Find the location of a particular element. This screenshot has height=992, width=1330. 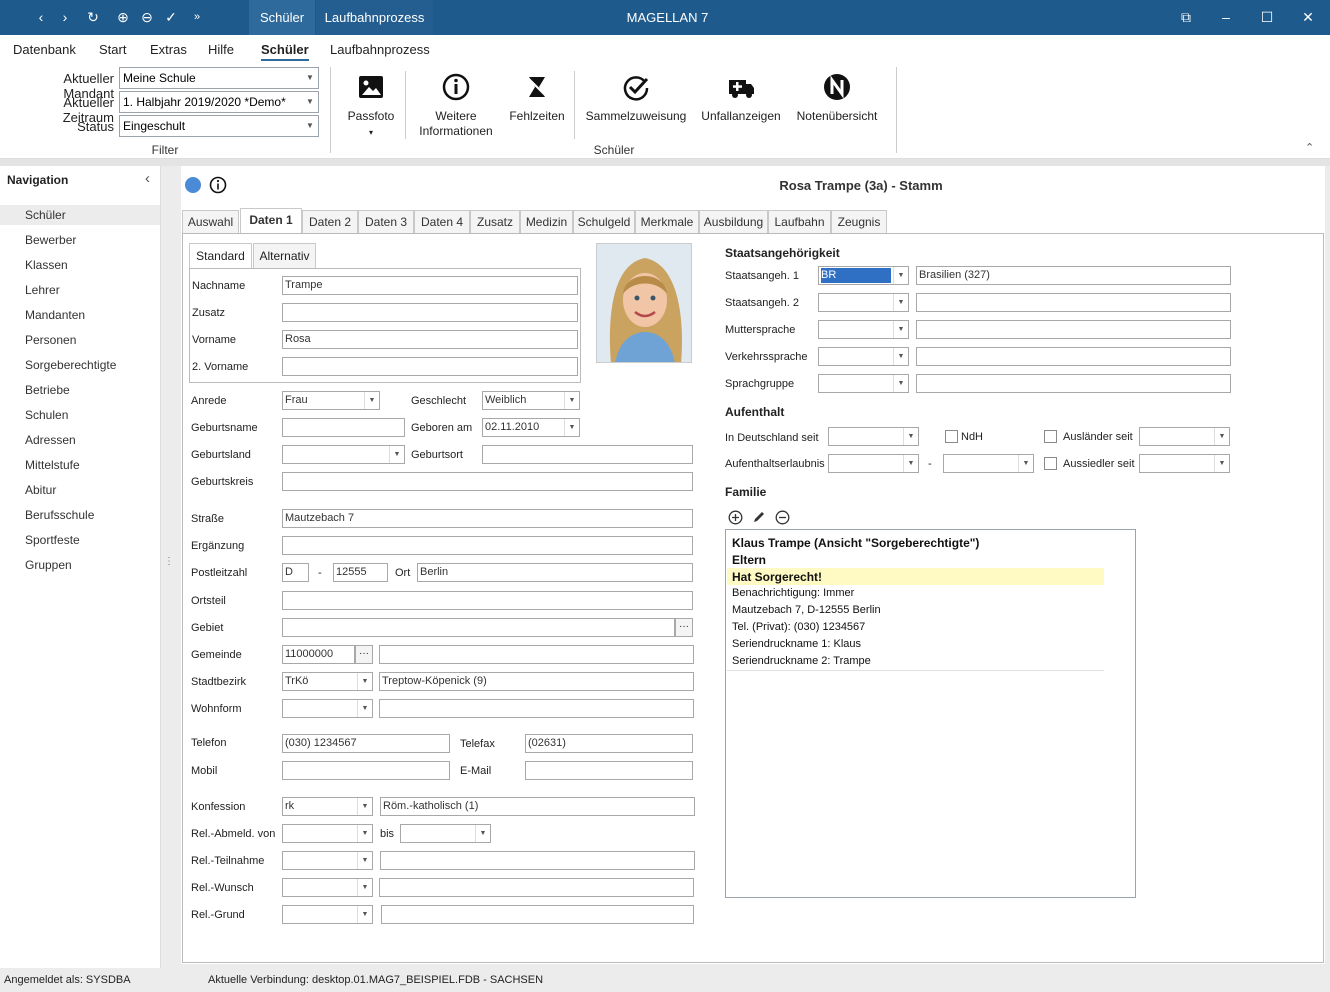

close-button: ✕ is located at coordinates (1308, 17).